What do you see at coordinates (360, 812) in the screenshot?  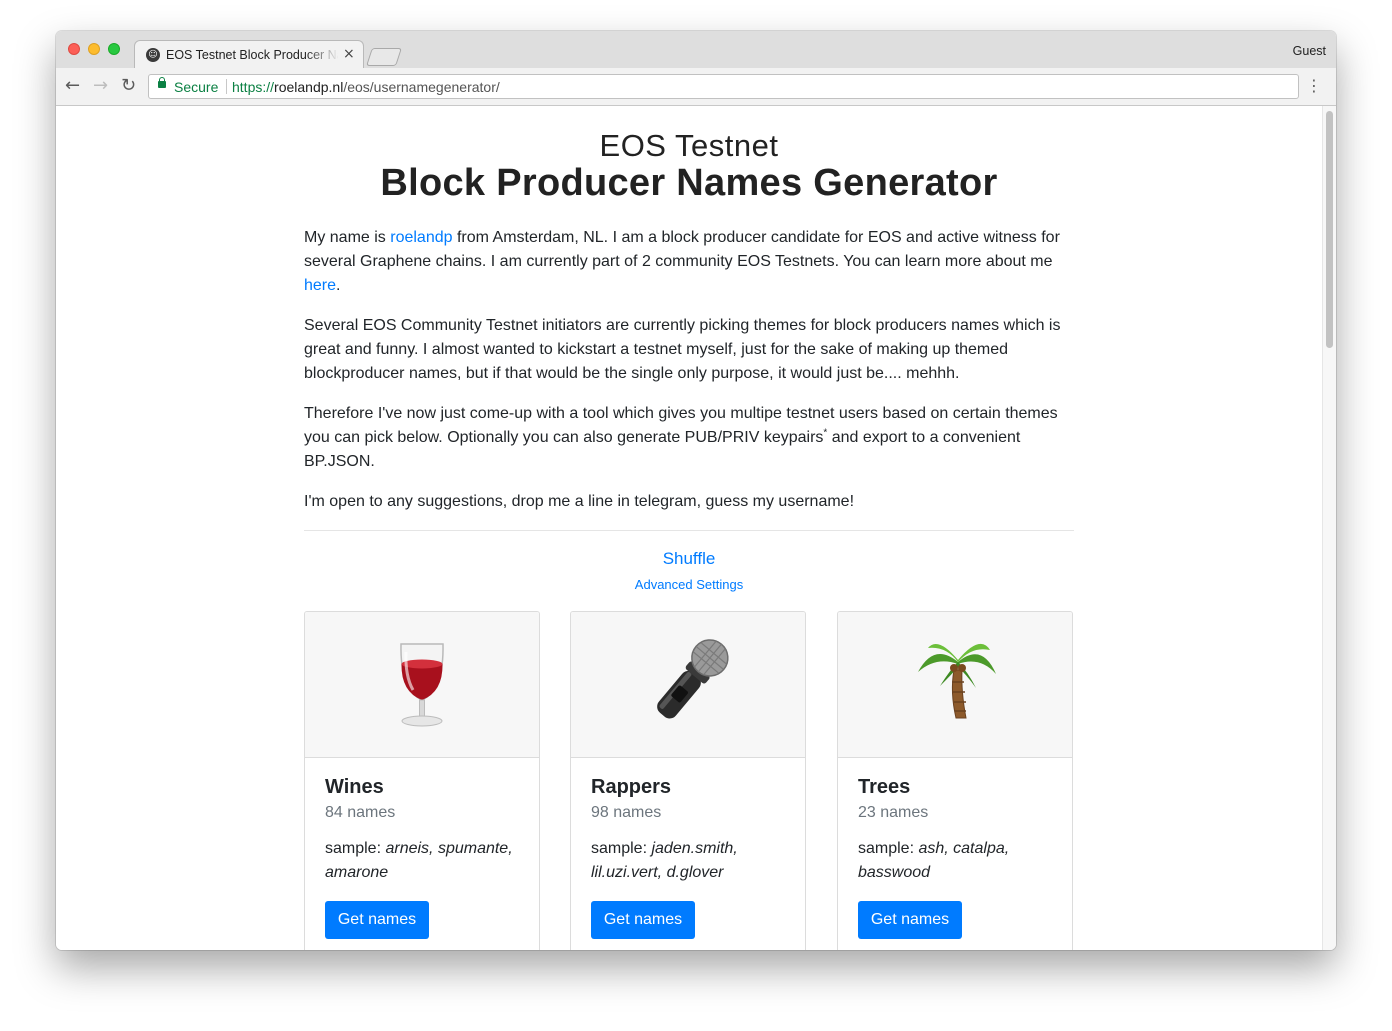 I see `card-name-count: 84 names` at bounding box center [360, 812].